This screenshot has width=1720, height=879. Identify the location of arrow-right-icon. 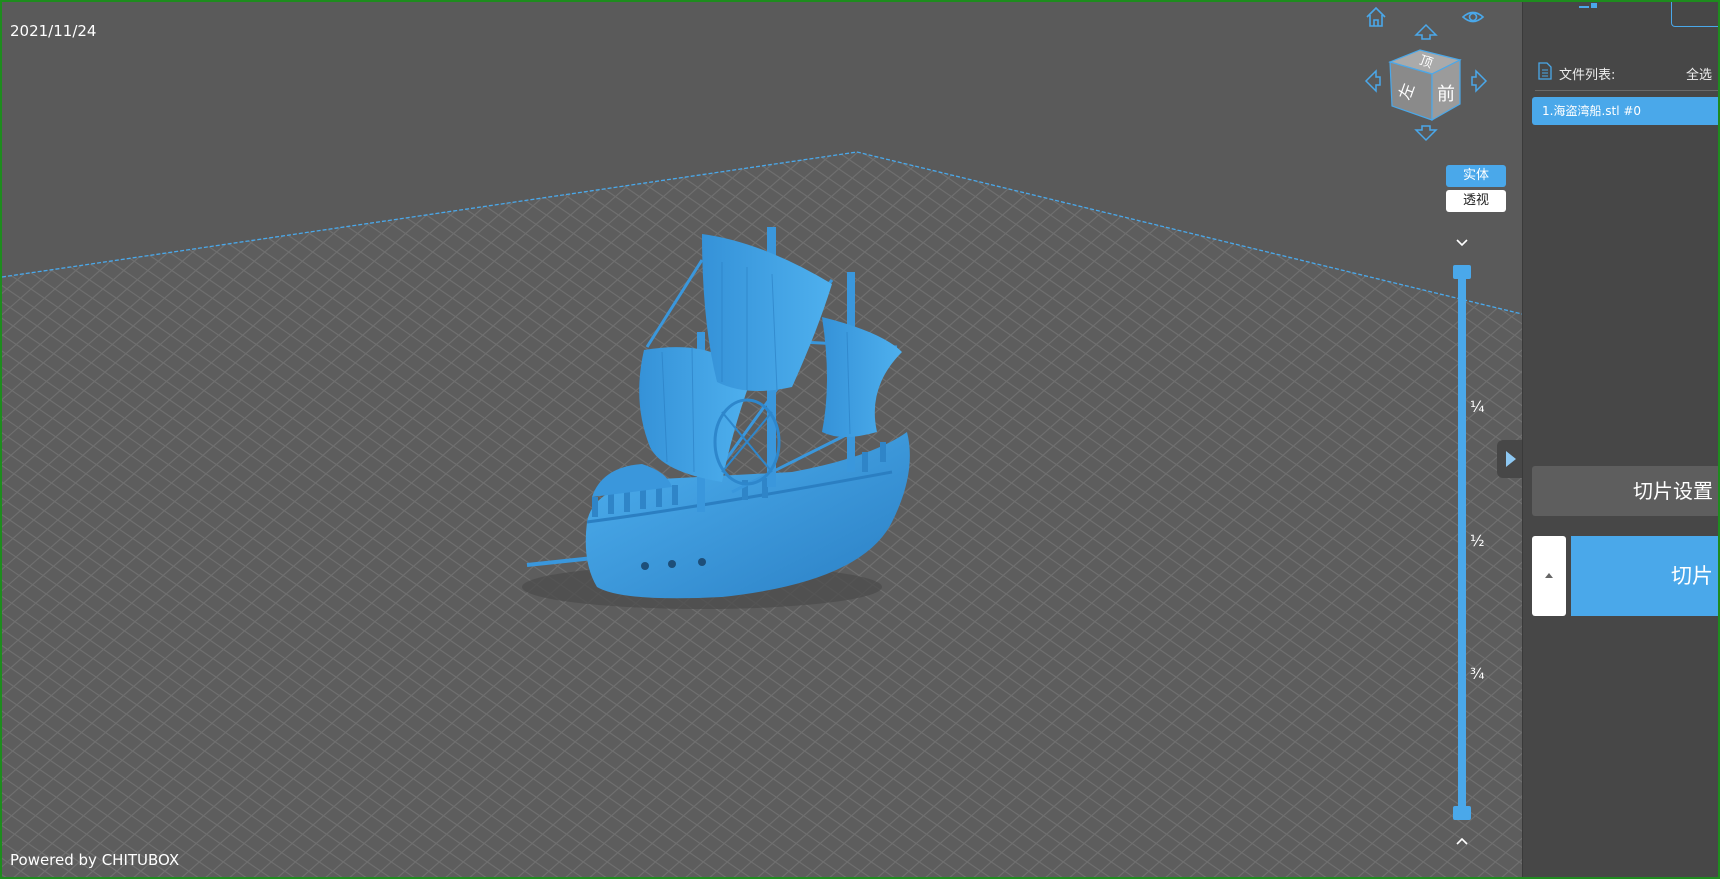
(1479, 81).